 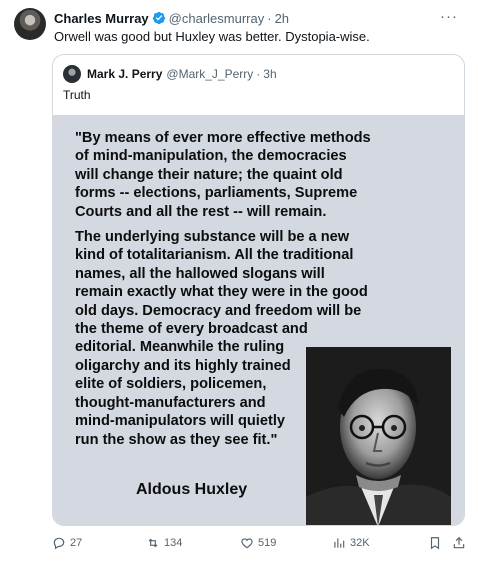 I want to click on quoted-author-handle: @Mark_J_Perry, so click(x=210, y=74).